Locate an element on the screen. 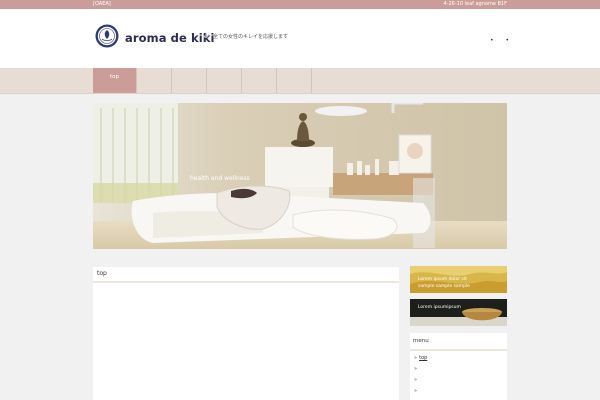  site-tagline: 全ての女性のキレイを応援します is located at coordinates (251, 37).